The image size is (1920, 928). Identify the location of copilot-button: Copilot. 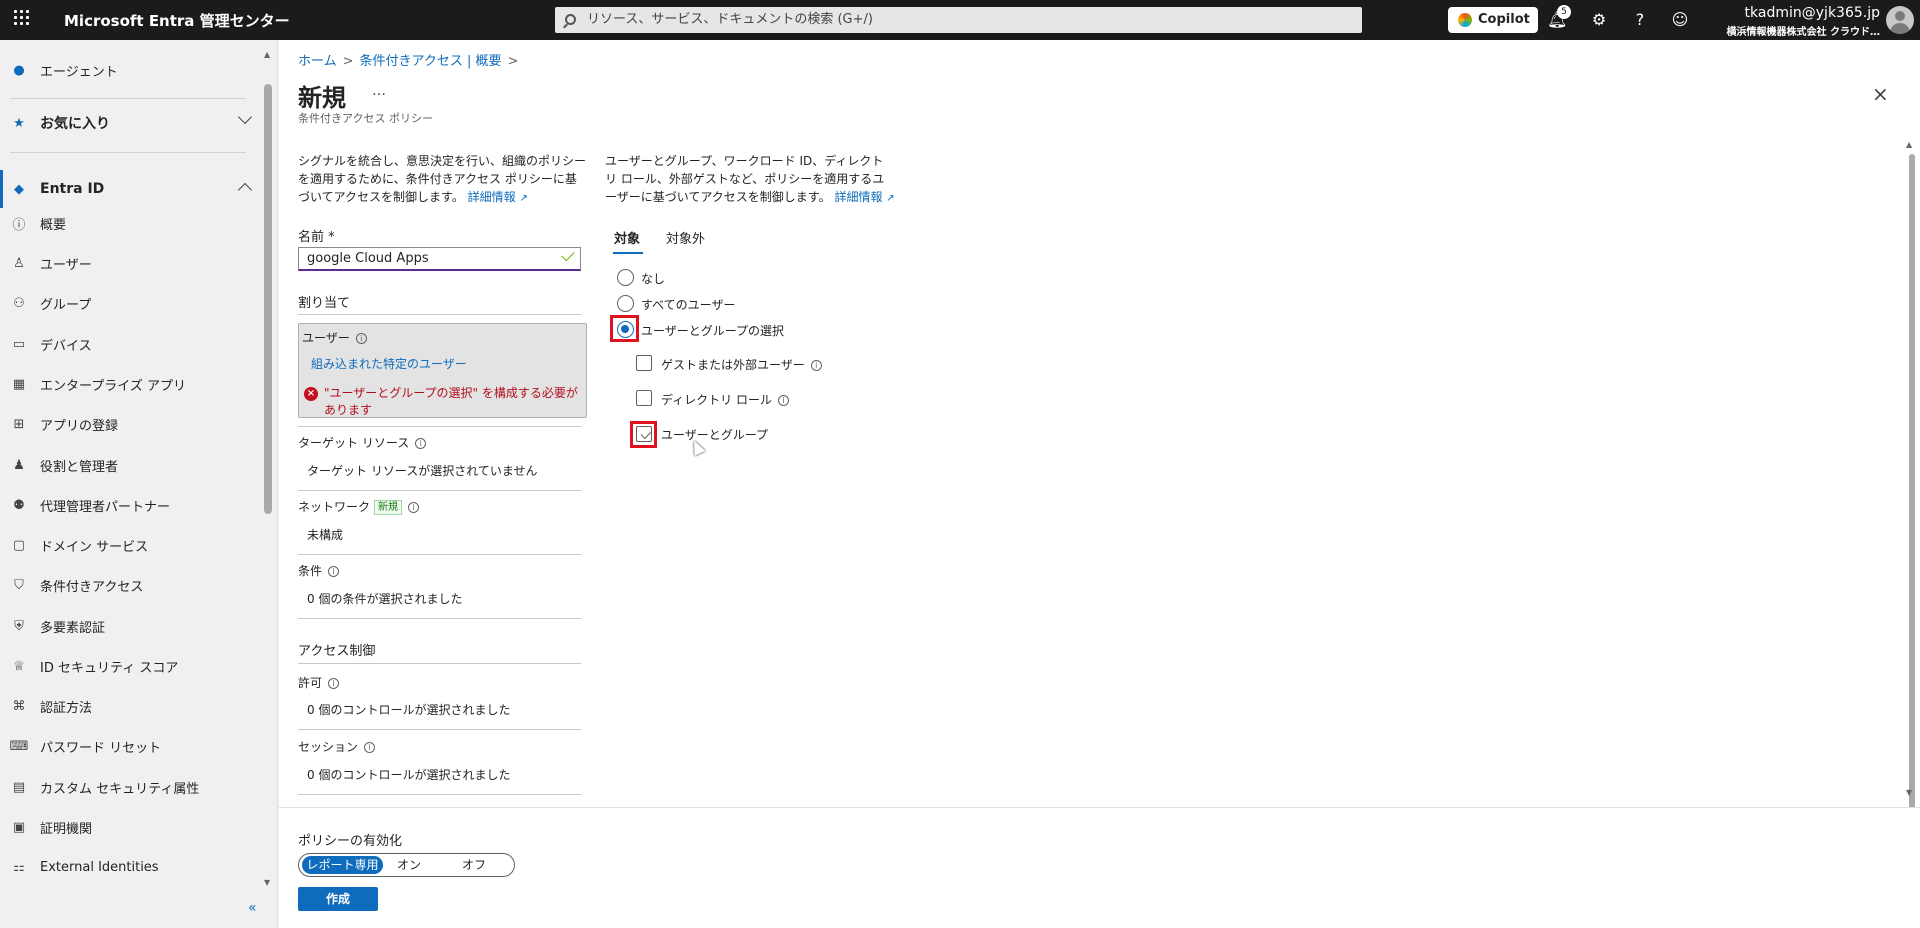
(1493, 20).